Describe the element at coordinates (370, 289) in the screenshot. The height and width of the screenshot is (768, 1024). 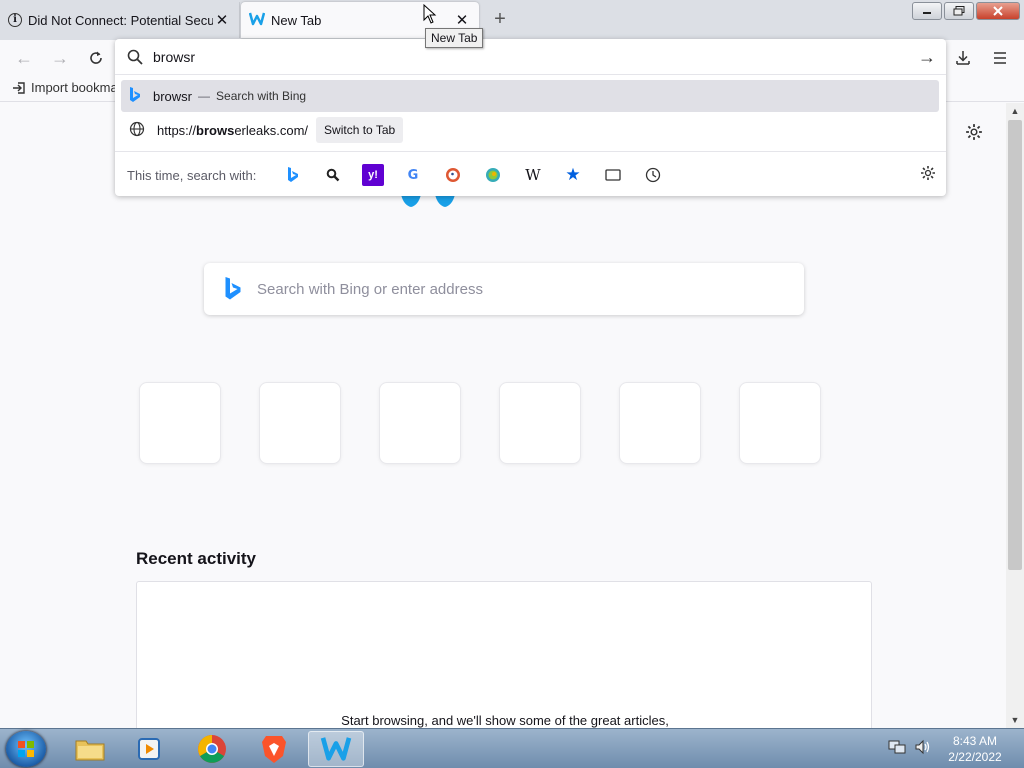
I see `search-placeholder: Search with Bing or enter address` at that location.